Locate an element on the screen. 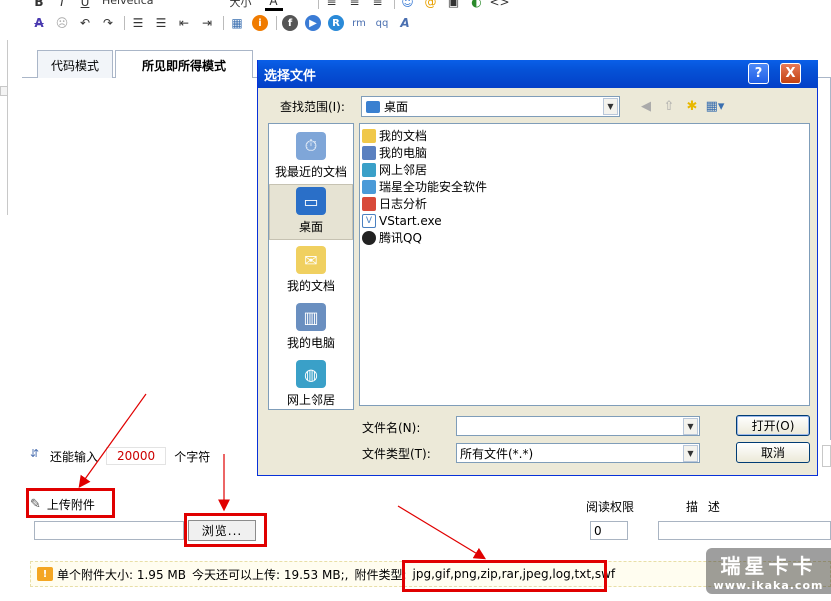 The height and width of the screenshot is (601, 831). place-desktop: ▭ 桌面 is located at coordinates (311, 212).